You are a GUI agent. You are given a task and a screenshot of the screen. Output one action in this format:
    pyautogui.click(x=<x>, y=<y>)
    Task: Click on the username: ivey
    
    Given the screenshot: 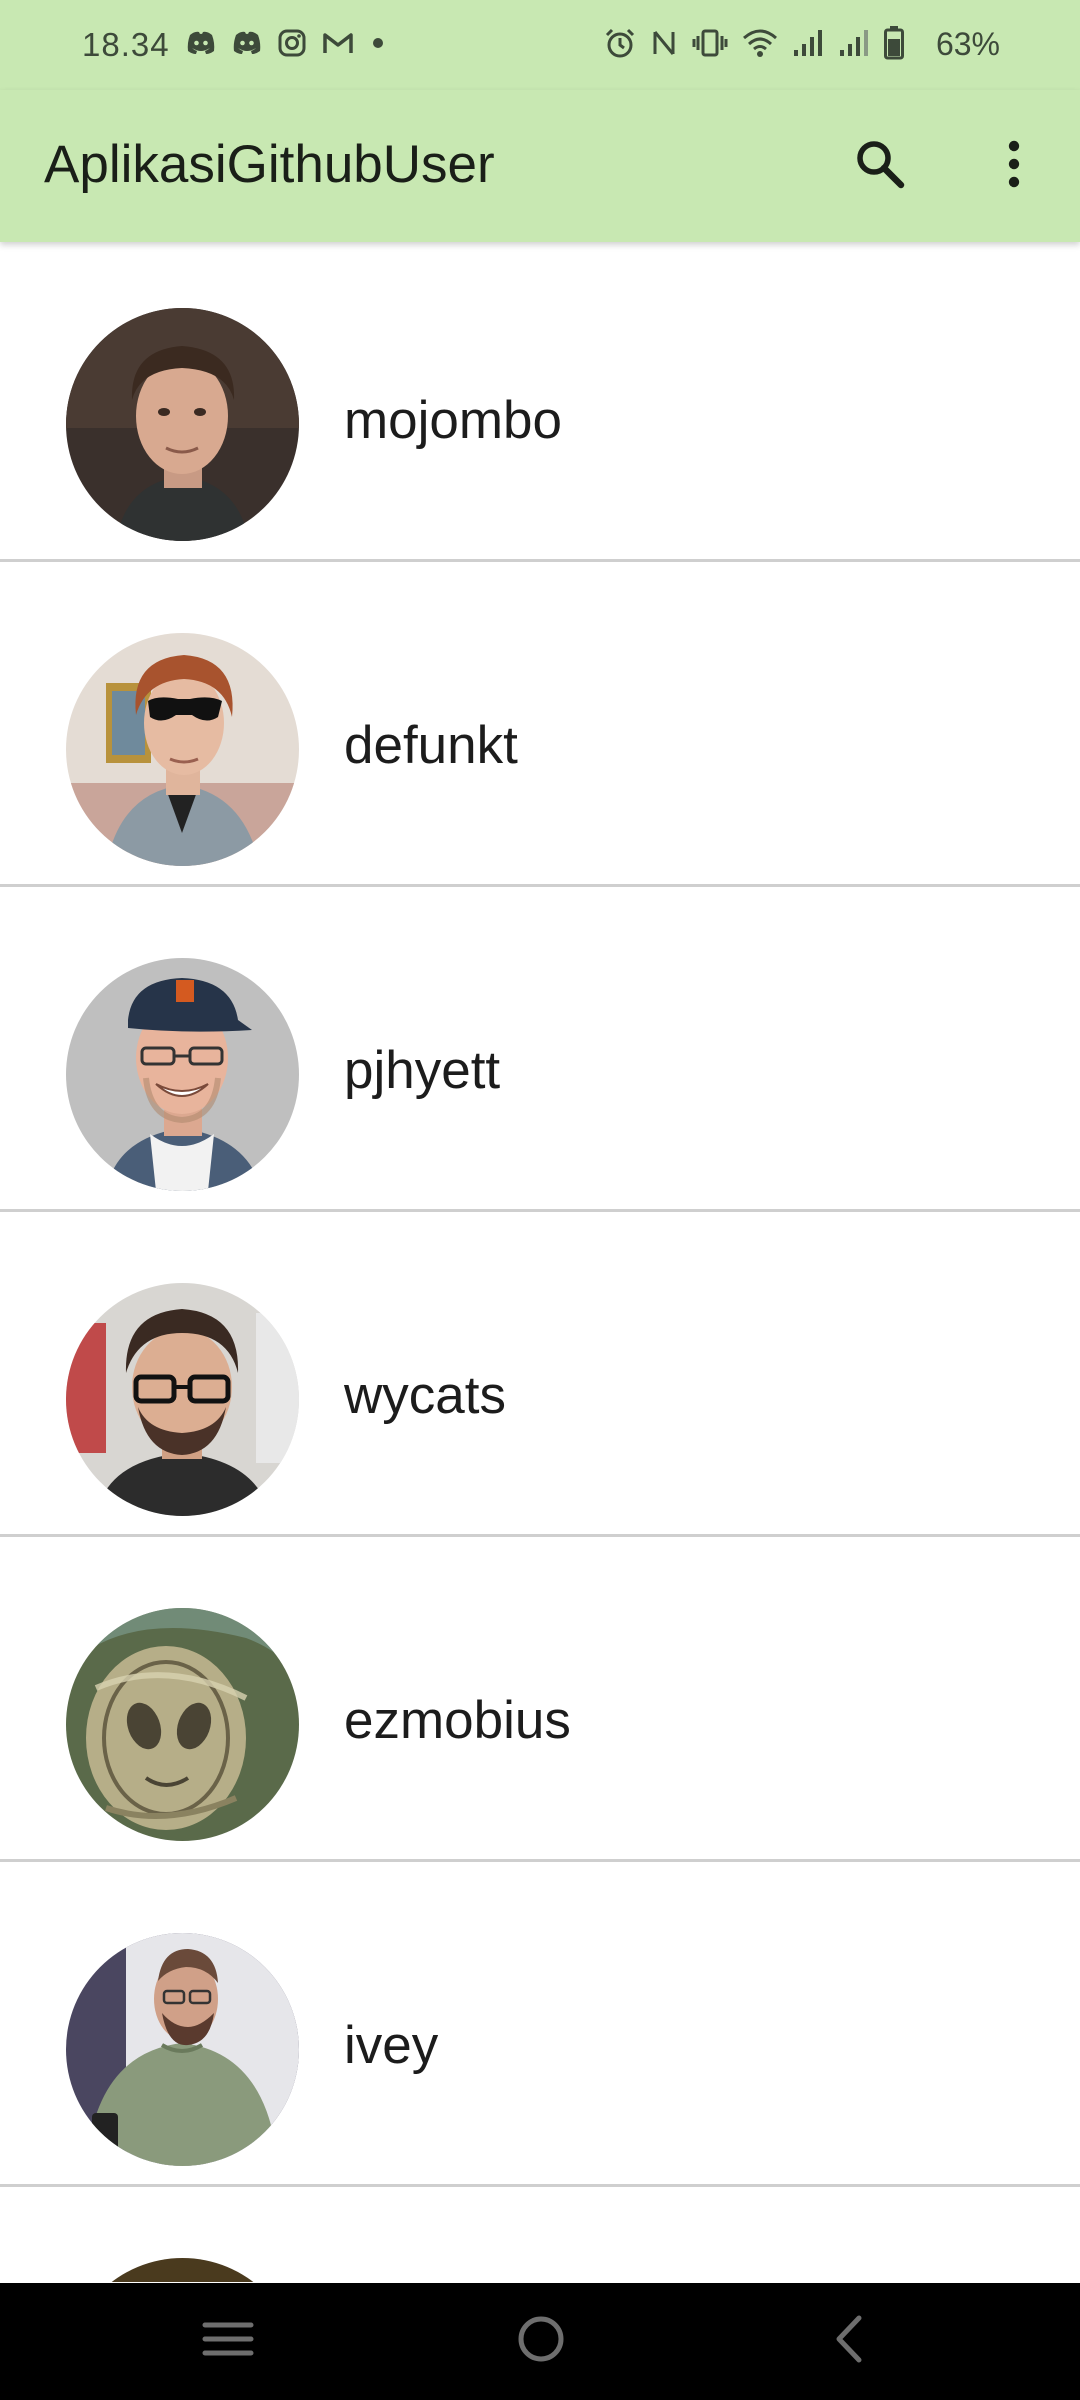 What is the action you would take?
    pyautogui.click(x=391, y=2045)
    